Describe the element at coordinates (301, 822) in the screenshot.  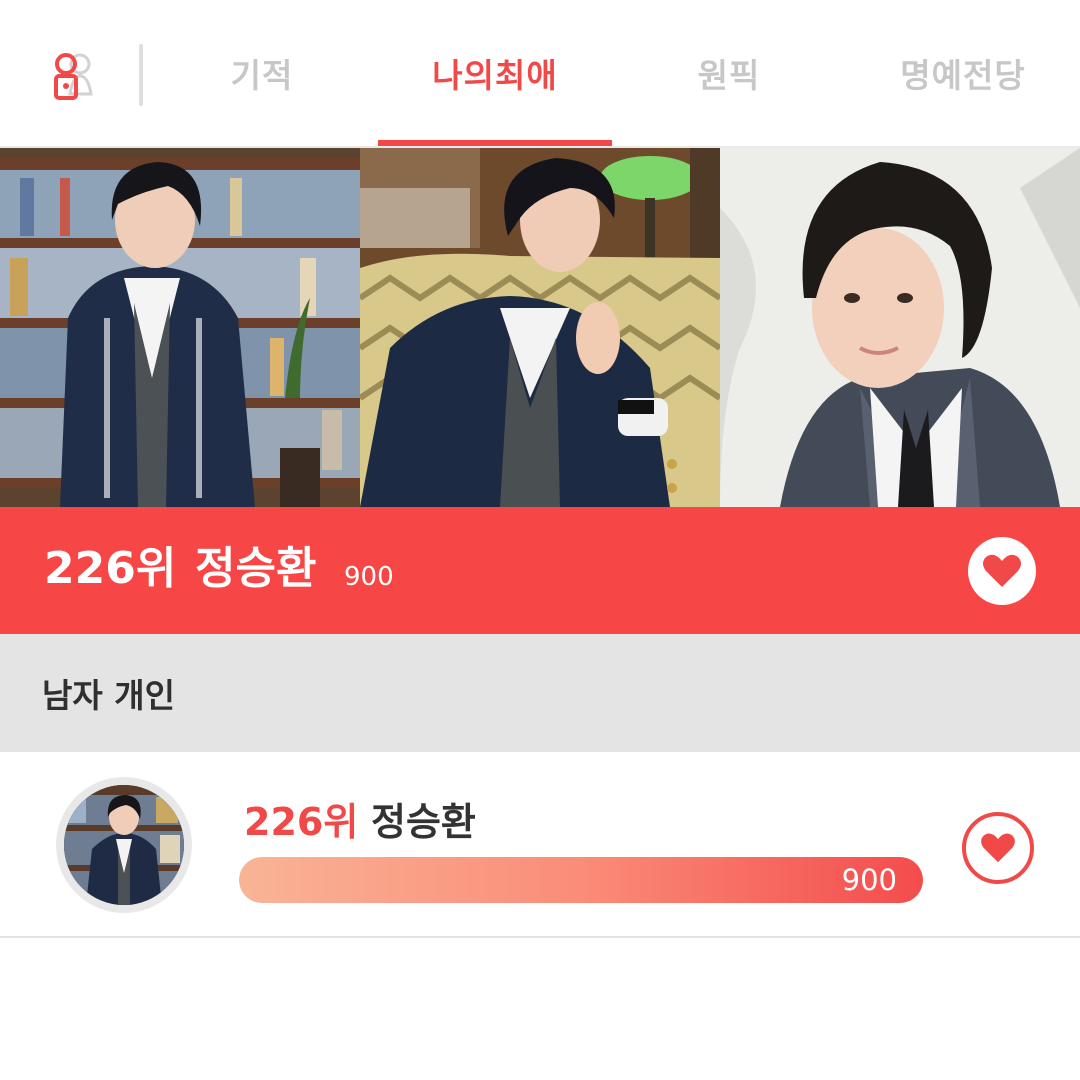
I see `row-rank: 226위` at that location.